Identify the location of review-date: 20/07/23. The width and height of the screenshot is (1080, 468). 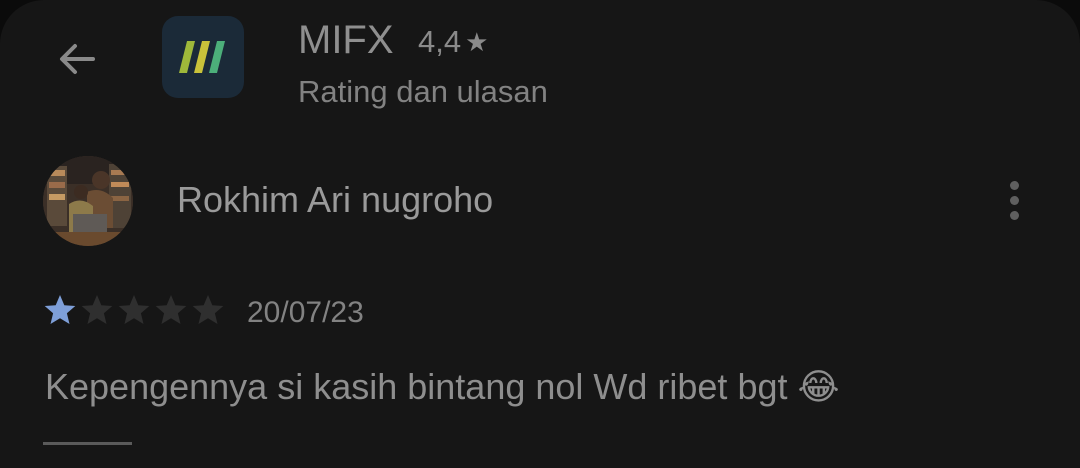
(305, 312).